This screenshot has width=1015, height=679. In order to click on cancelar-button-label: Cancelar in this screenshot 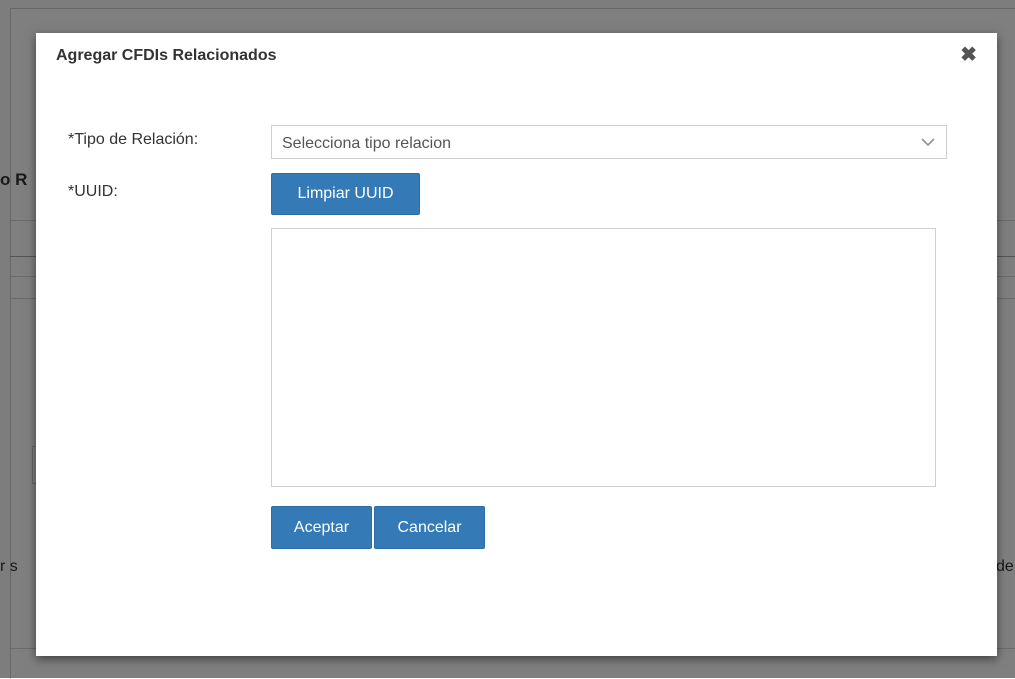, I will do `click(429, 527)`.